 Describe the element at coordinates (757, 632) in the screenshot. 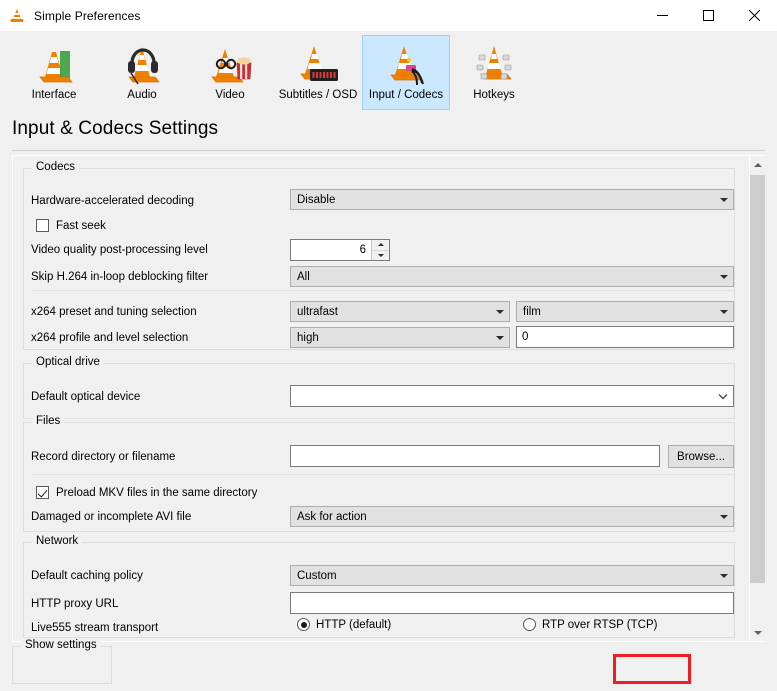

I see `scroll-down-button` at that location.